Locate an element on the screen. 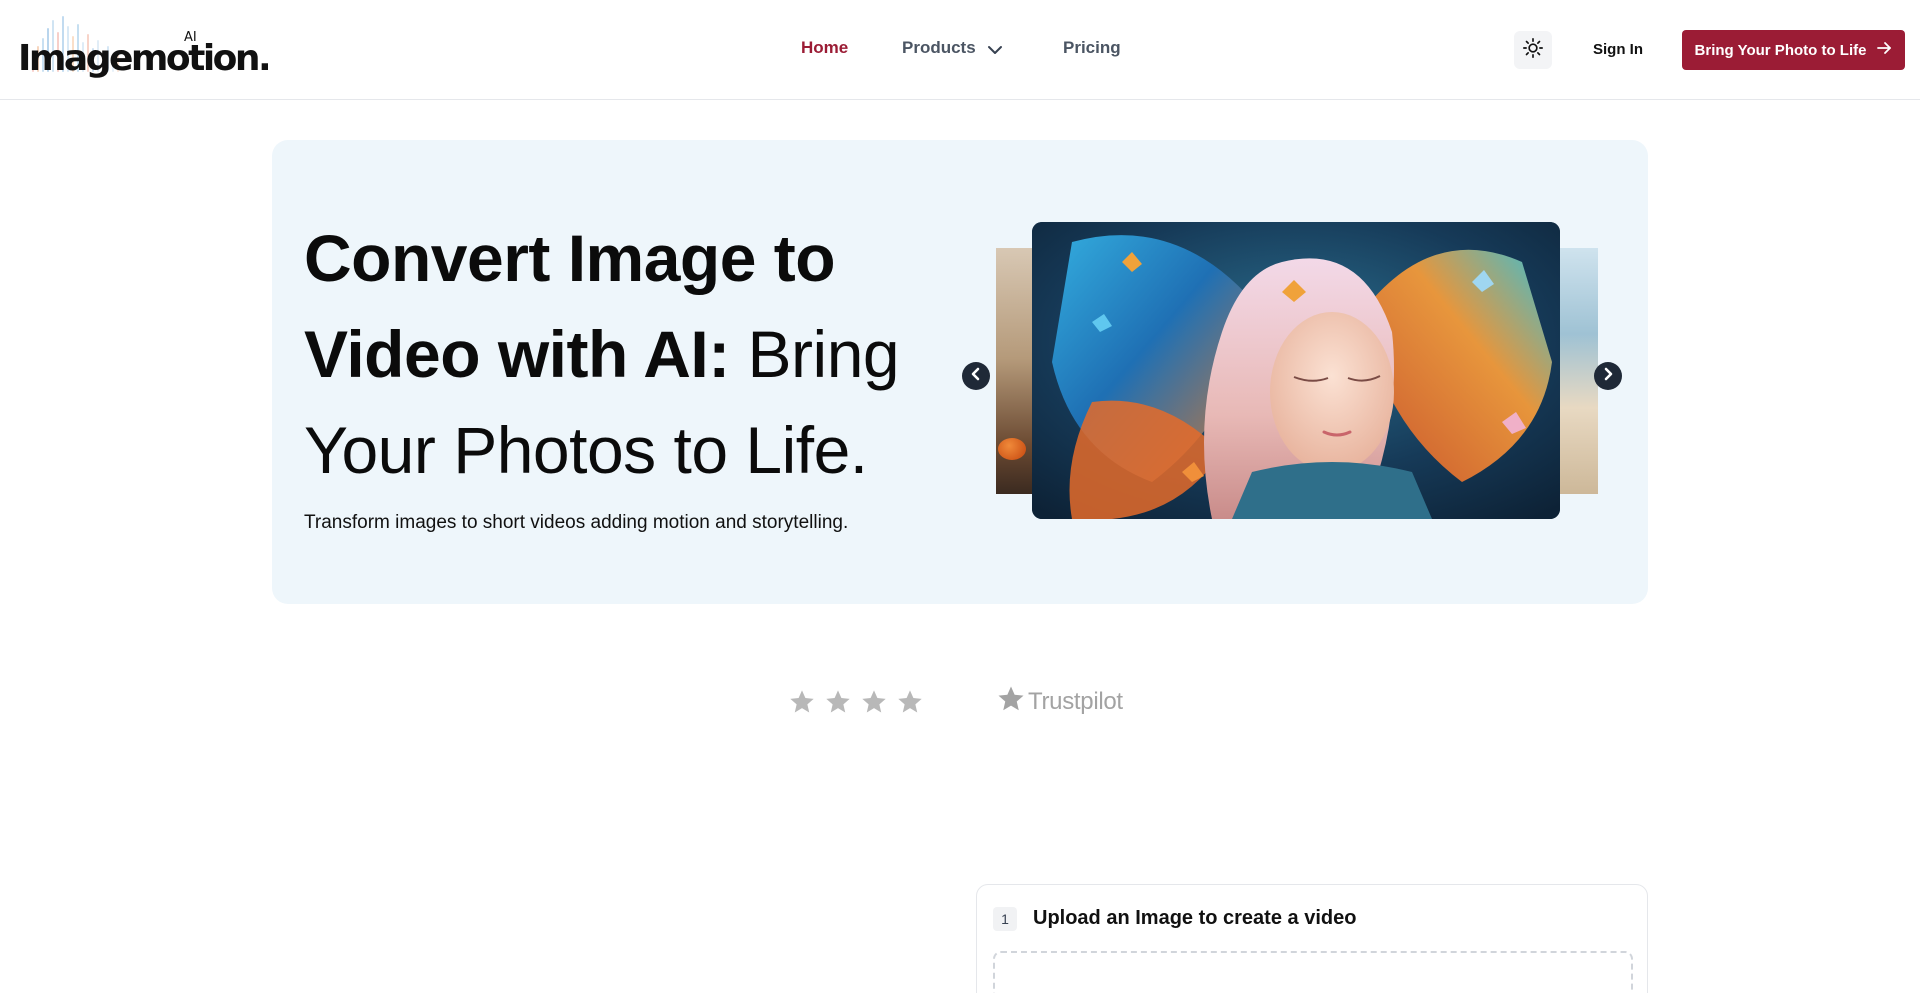 The width and height of the screenshot is (1920, 993). carousel-slide-previous is located at coordinates (1016, 371).